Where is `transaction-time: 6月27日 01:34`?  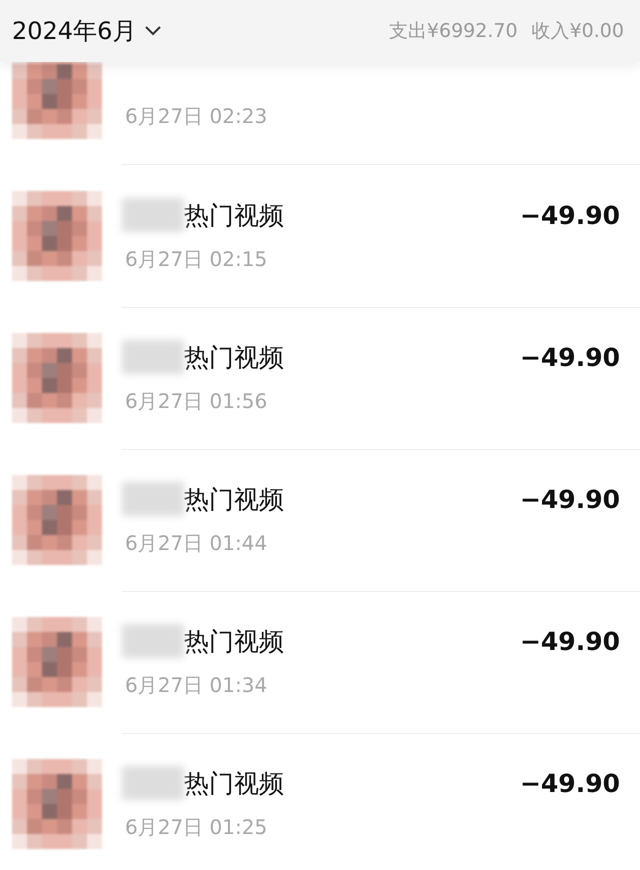
transaction-time: 6月27日 01:34 is located at coordinates (196, 685).